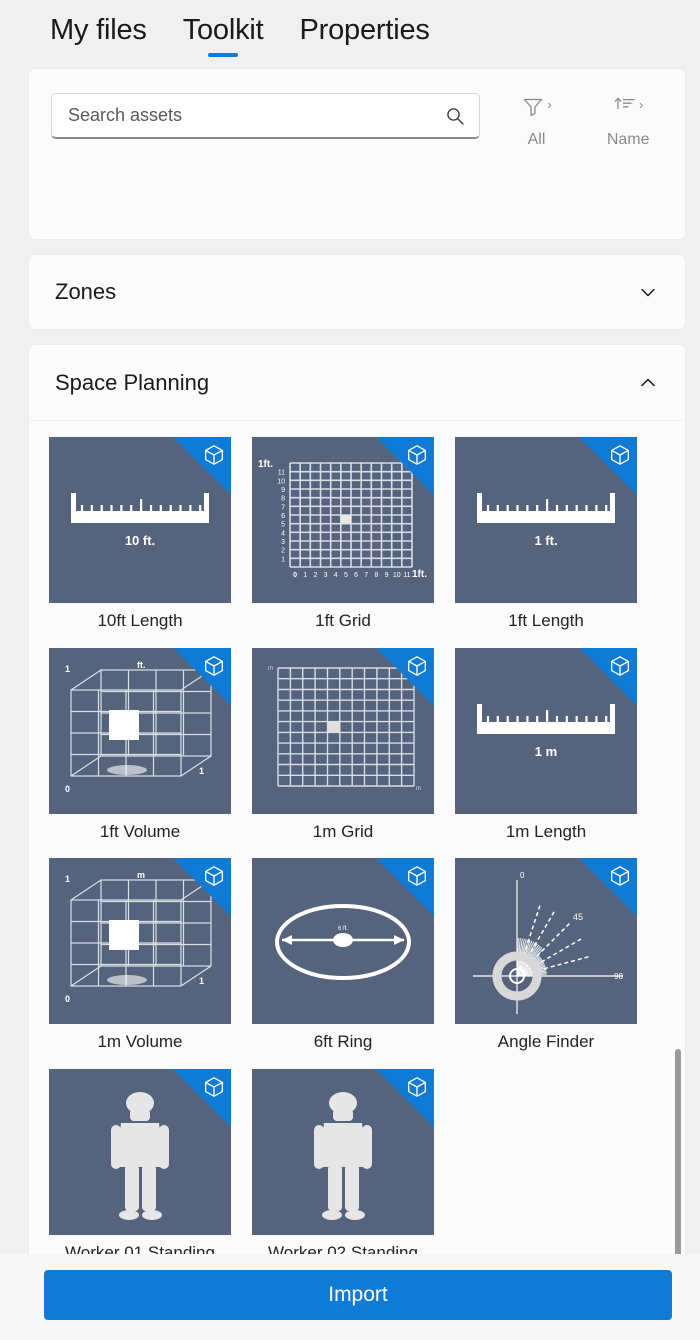  I want to click on asset-card: Worker 01 Standing, so click(140, 1161).